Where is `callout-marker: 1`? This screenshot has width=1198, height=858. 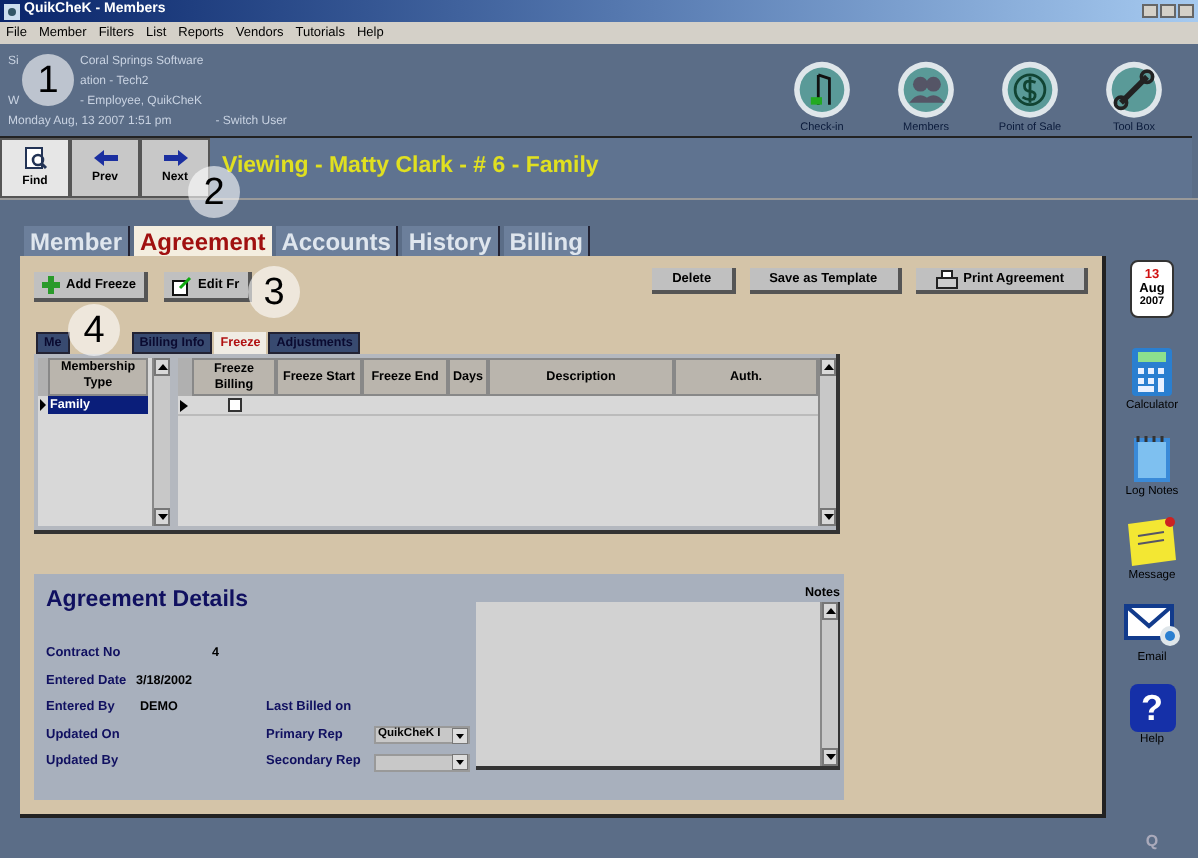
callout-marker: 1 is located at coordinates (48, 80).